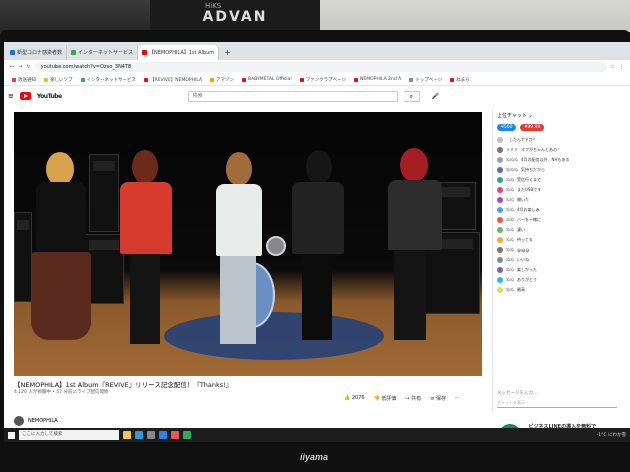  I want to click on like-button: 👍 2076, so click(354, 398).